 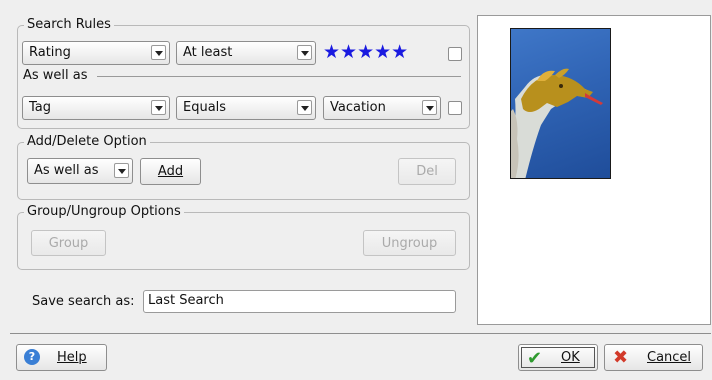 What do you see at coordinates (535, 358) in the screenshot?
I see `checkmark-icon: ✔` at bounding box center [535, 358].